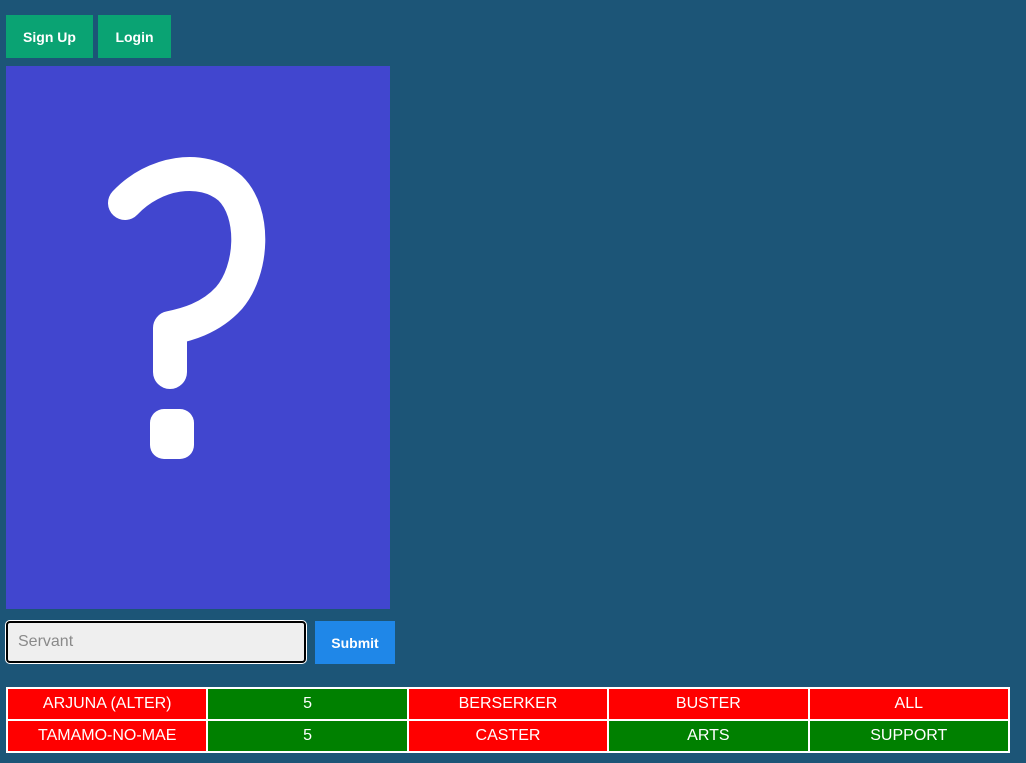 The image size is (1026, 763). I want to click on question-mark-icon, so click(187, 308).